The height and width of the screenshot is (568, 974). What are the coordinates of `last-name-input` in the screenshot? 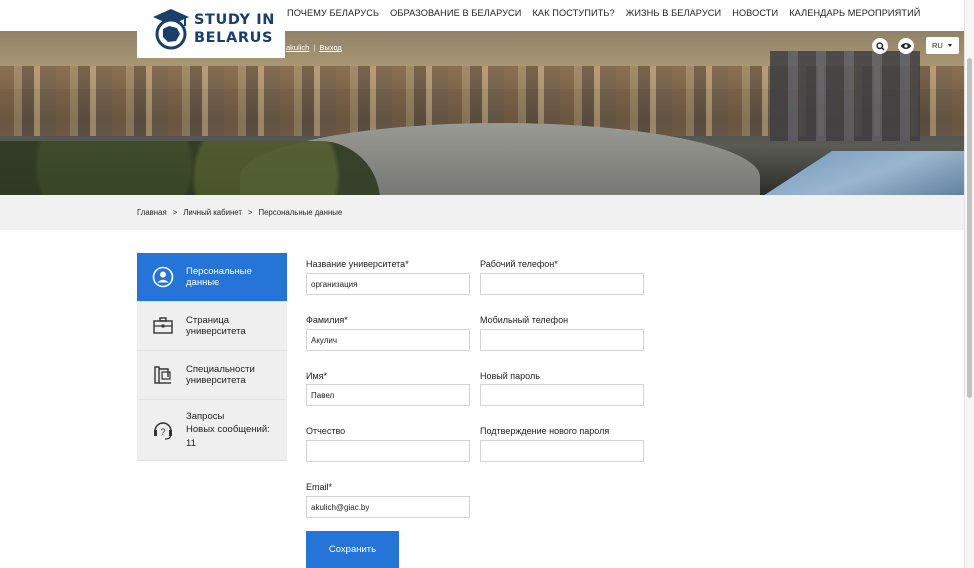 It's located at (388, 340).